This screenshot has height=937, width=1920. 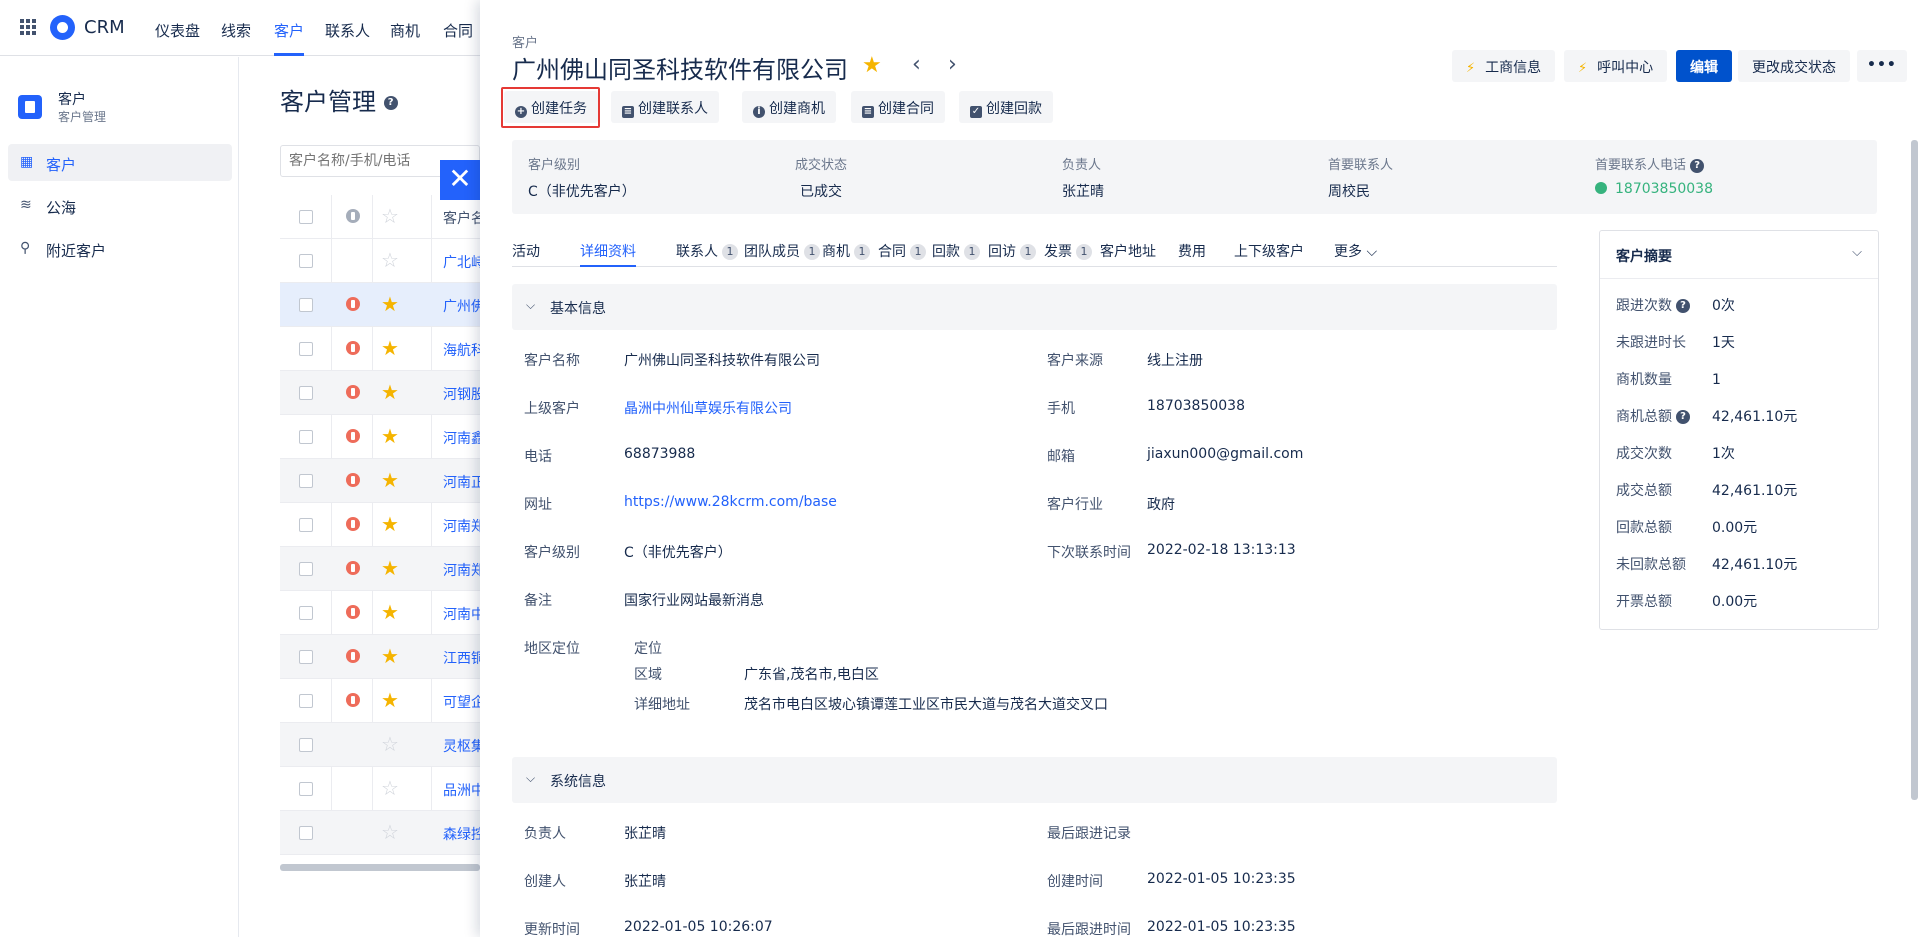 What do you see at coordinates (1794, 66) in the screenshot?
I see `change-deal-status-button: 更改成交状态` at bounding box center [1794, 66].